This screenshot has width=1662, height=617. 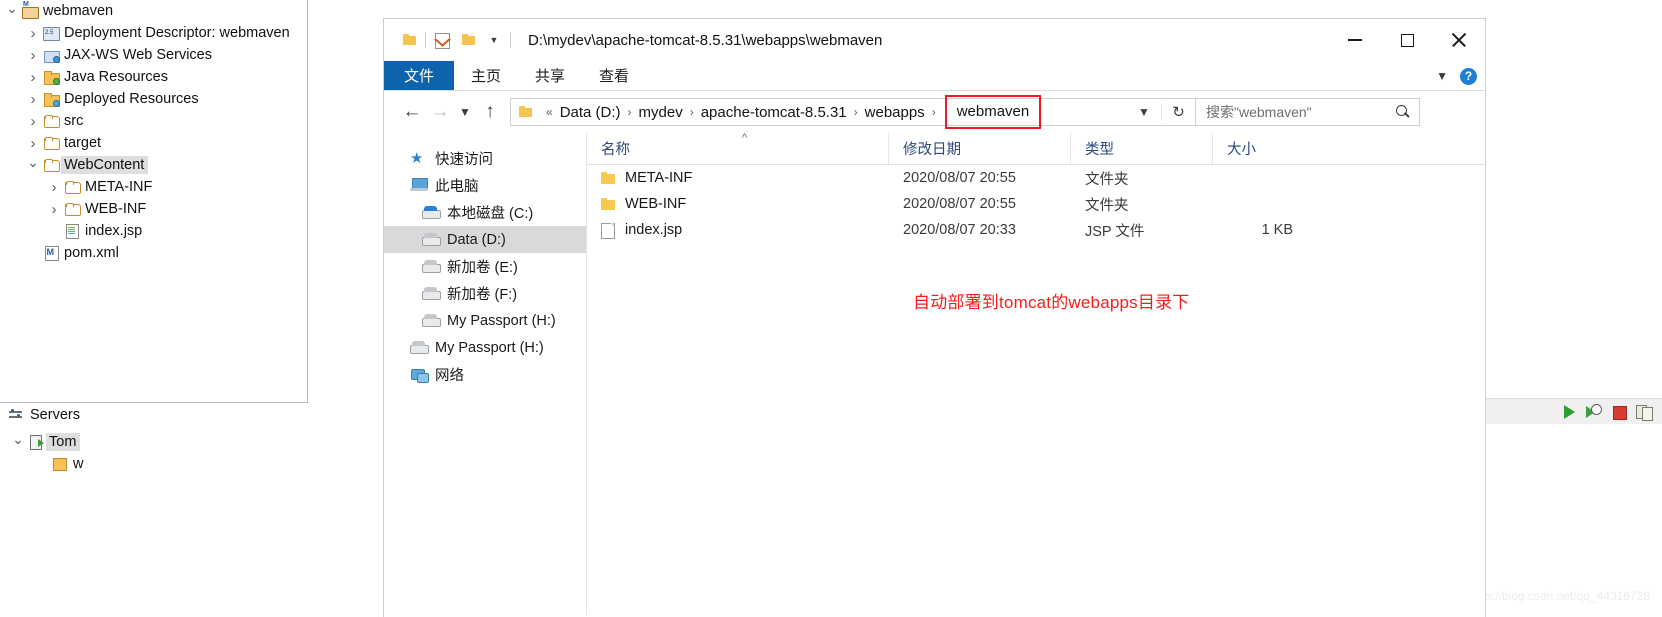 I want to click on servers-tree-item: w, so click(x=154, y=464).